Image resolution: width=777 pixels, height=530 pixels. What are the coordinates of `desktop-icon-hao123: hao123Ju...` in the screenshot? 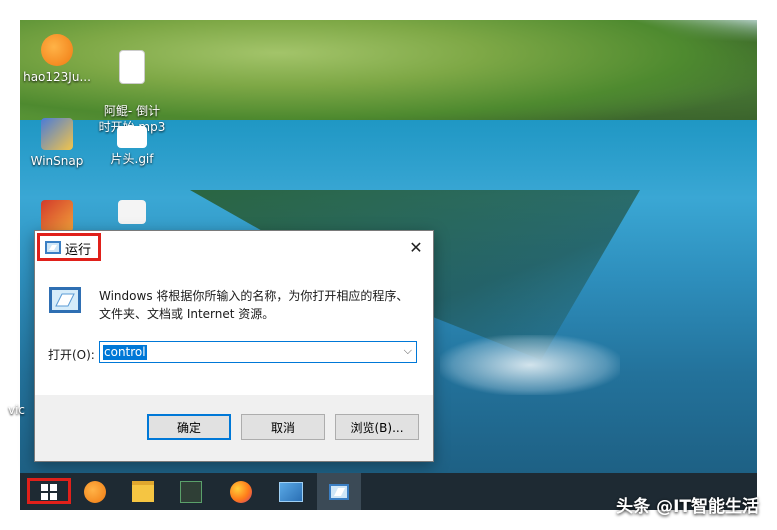 It's located at (57, 59).